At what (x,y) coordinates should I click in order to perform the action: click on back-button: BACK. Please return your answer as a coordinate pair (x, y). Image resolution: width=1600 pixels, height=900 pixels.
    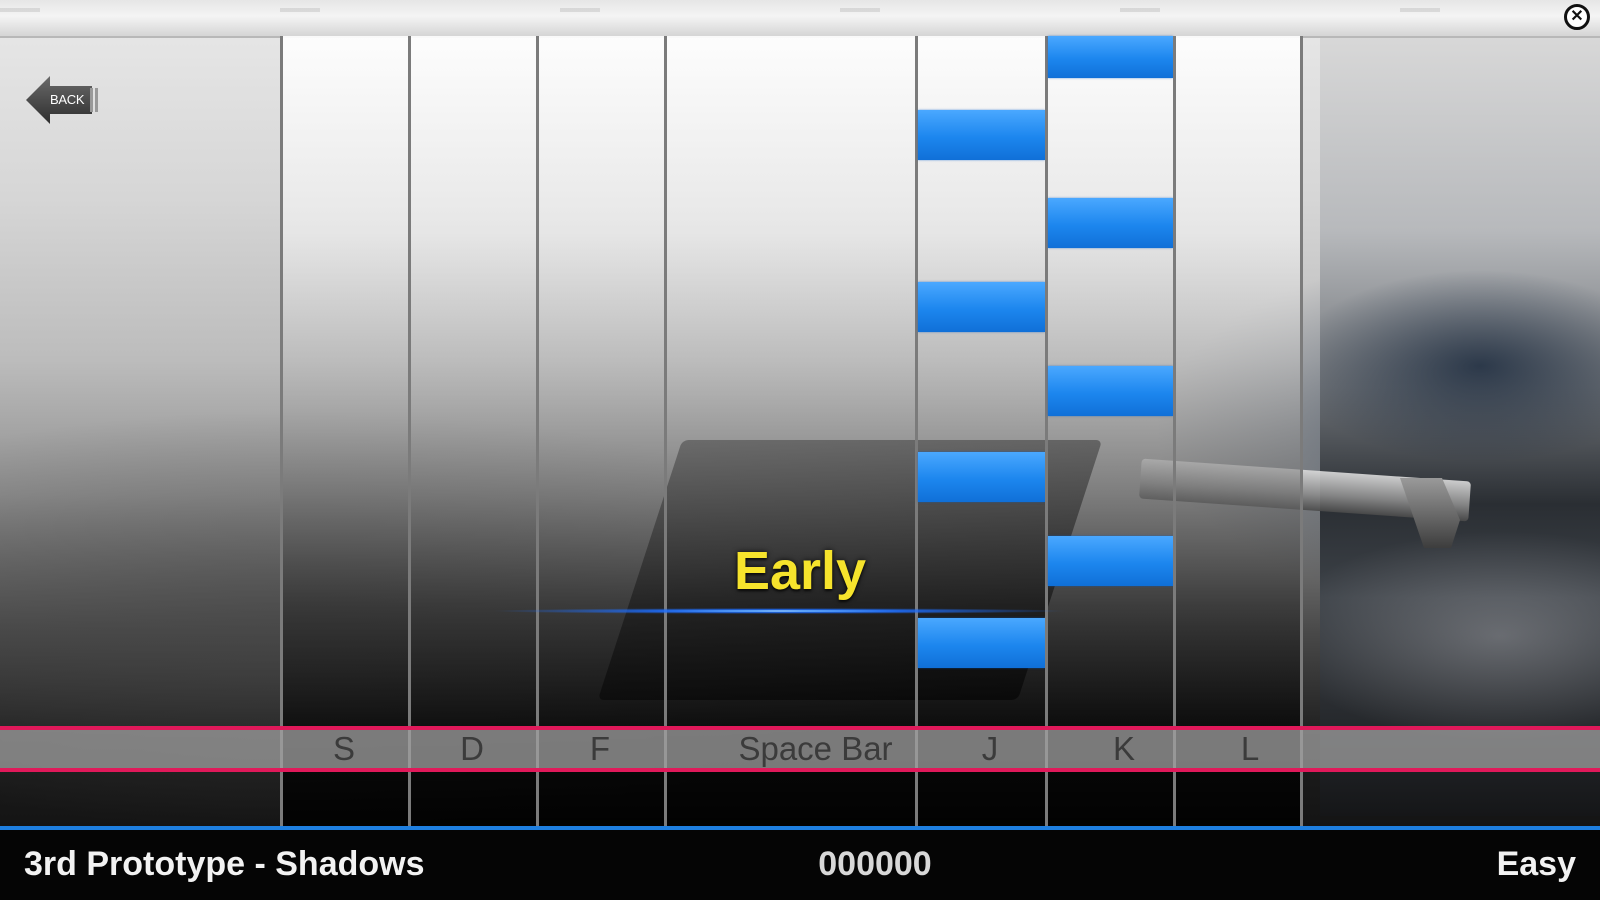
    Looking at the image, I should click on (63, 100).